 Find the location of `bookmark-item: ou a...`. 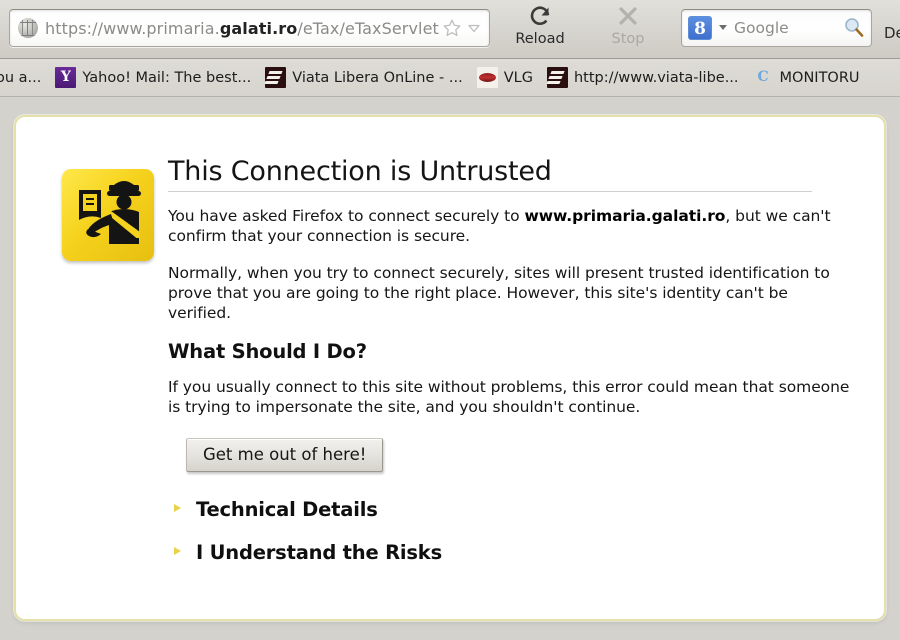

bookmark-item: ou a... is located at coordinates (24, 78).